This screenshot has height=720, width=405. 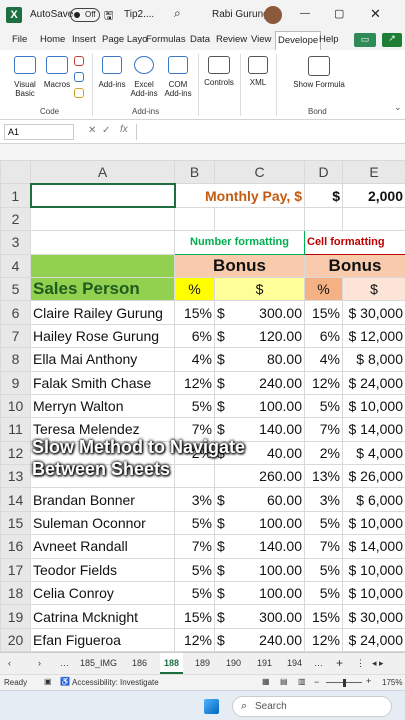 I want to click on comments-icon: ▭, so click(x=365, y=40).